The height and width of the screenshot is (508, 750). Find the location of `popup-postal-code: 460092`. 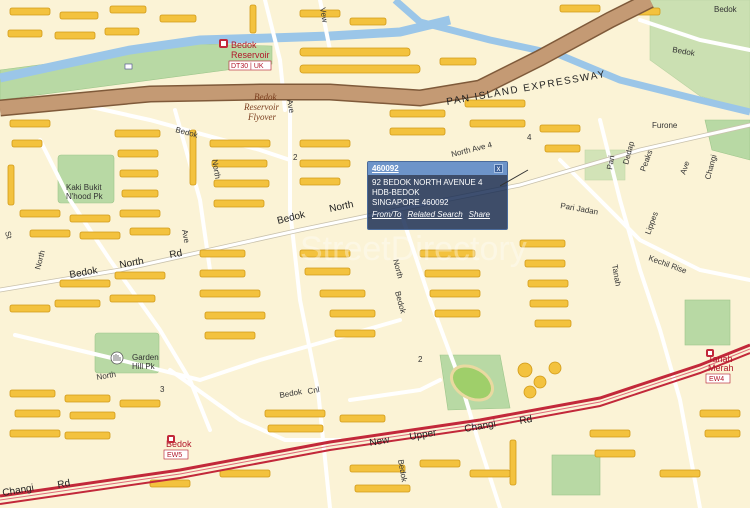

popup-postal-code: 460092 is located at coordinates (385, 168).